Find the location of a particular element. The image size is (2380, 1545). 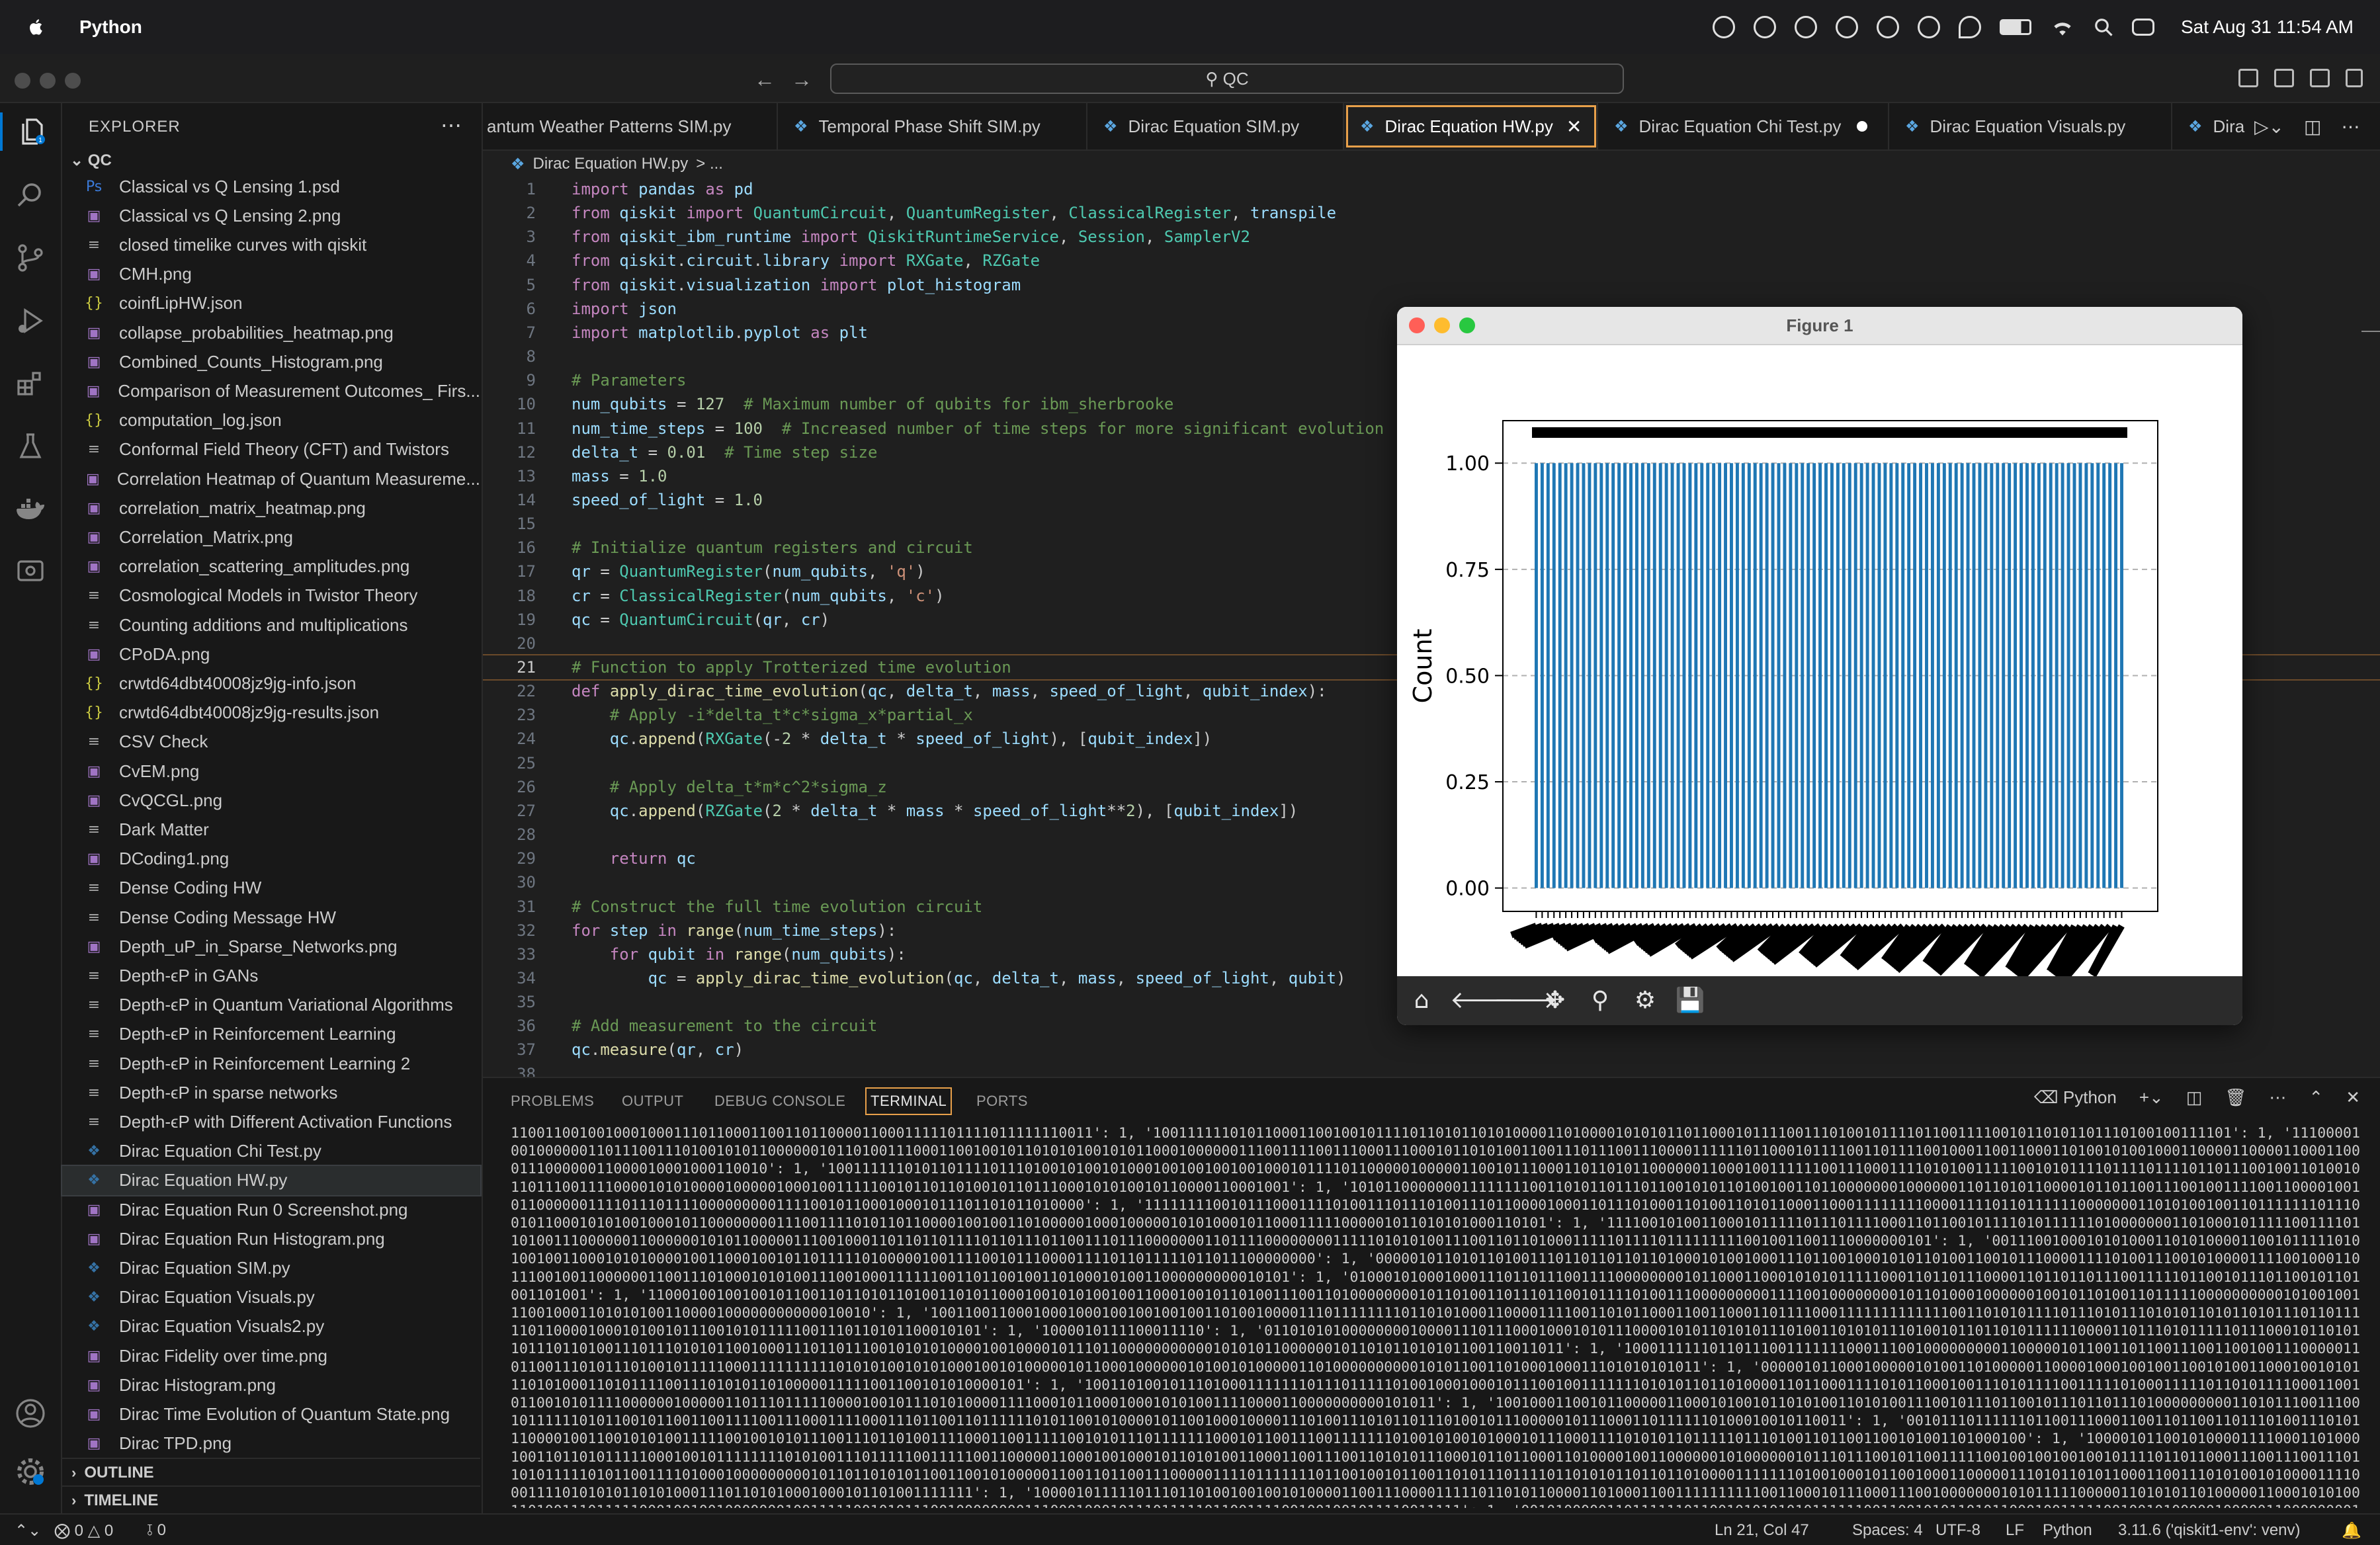

run-and-debug-icon is located at coordinates (30, 321).